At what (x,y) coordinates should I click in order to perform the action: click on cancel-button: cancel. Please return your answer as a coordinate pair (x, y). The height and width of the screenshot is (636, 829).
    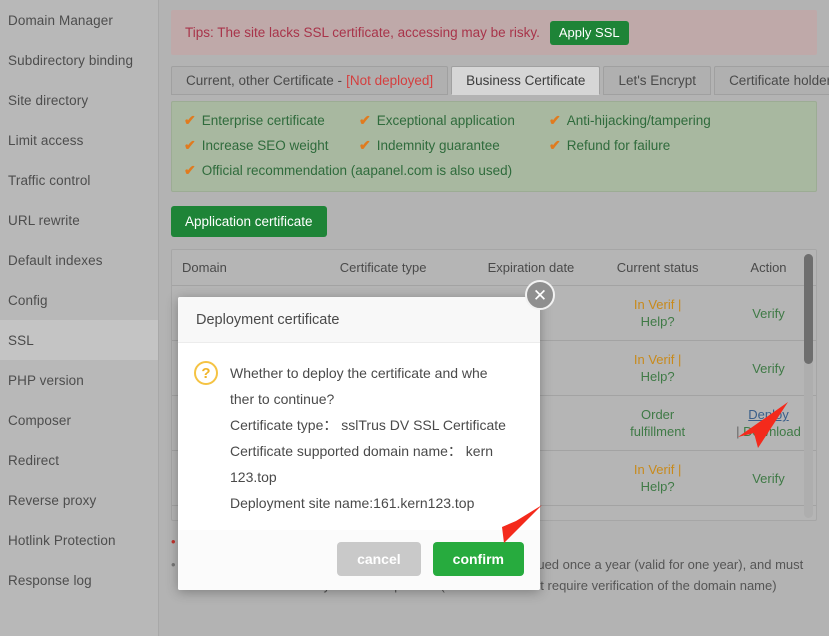
    Looking at the image, I should click on (379, 559).